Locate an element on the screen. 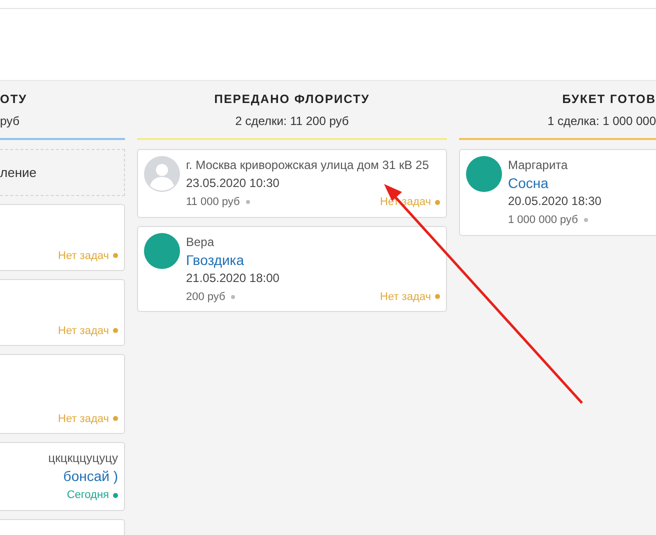  deal-card: Маргарита Сосна 20.05.2020 18:30 1 000 000 руб is located at coordinates (557, 192).